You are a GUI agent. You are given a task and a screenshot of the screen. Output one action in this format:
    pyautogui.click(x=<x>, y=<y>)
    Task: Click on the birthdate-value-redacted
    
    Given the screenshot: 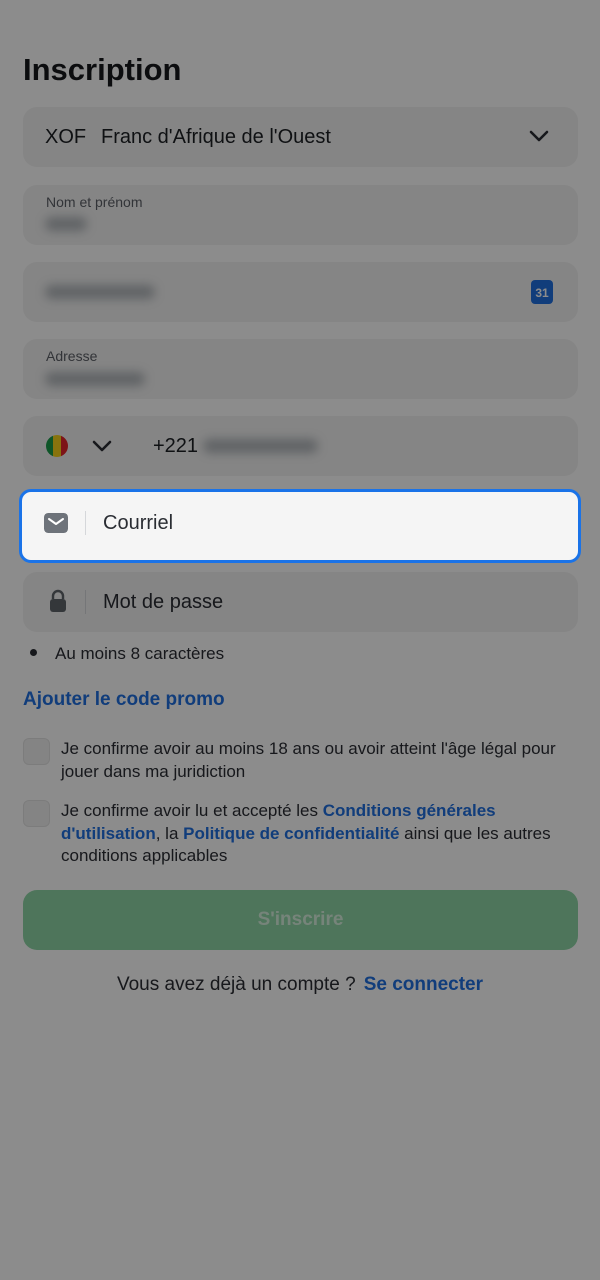 What is the action you would take?
    pyautogui.click(x=100, y=292)
    